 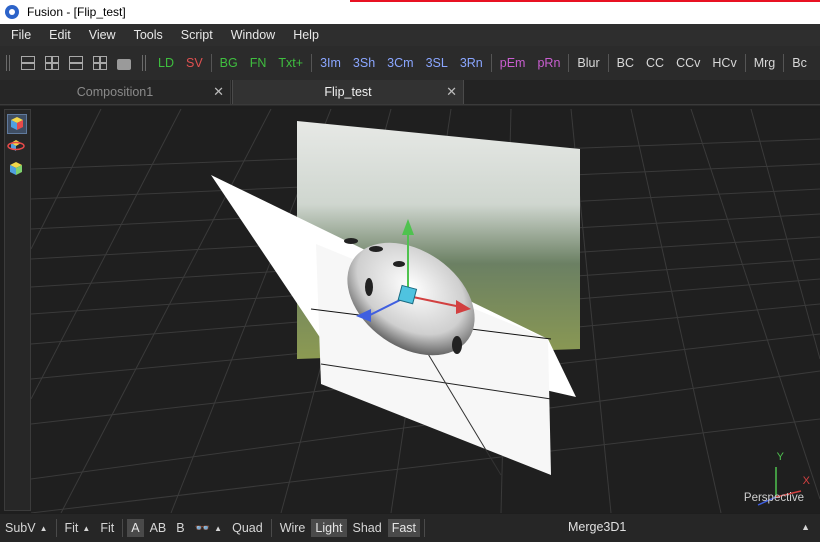 What do you see at coordinates (400, 63) in the screenshot?
I see `tool-button-3cm: 3Cm` at bounding box center [400, 63].